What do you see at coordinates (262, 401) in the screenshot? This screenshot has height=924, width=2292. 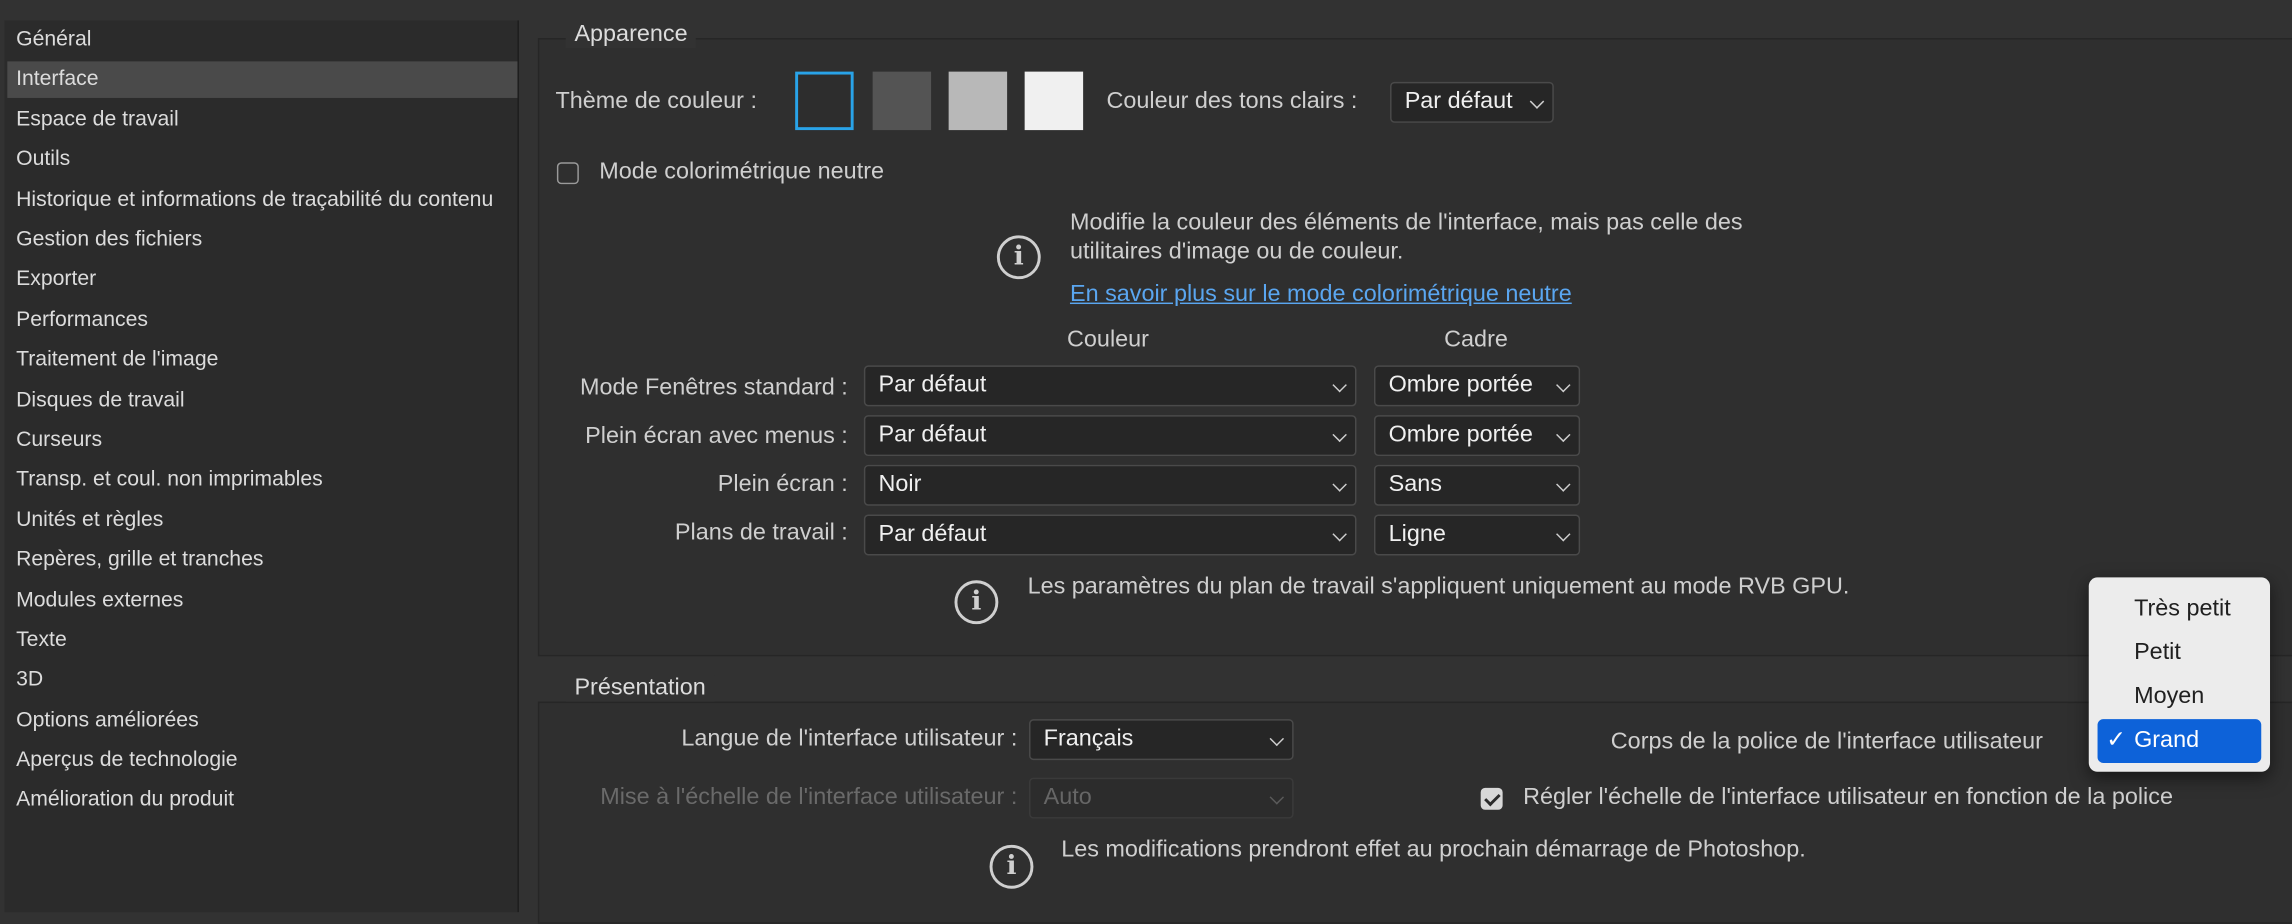 I see `sidebar-item-scratch-disks: Disques de travail` at bounding box center [262, 401].